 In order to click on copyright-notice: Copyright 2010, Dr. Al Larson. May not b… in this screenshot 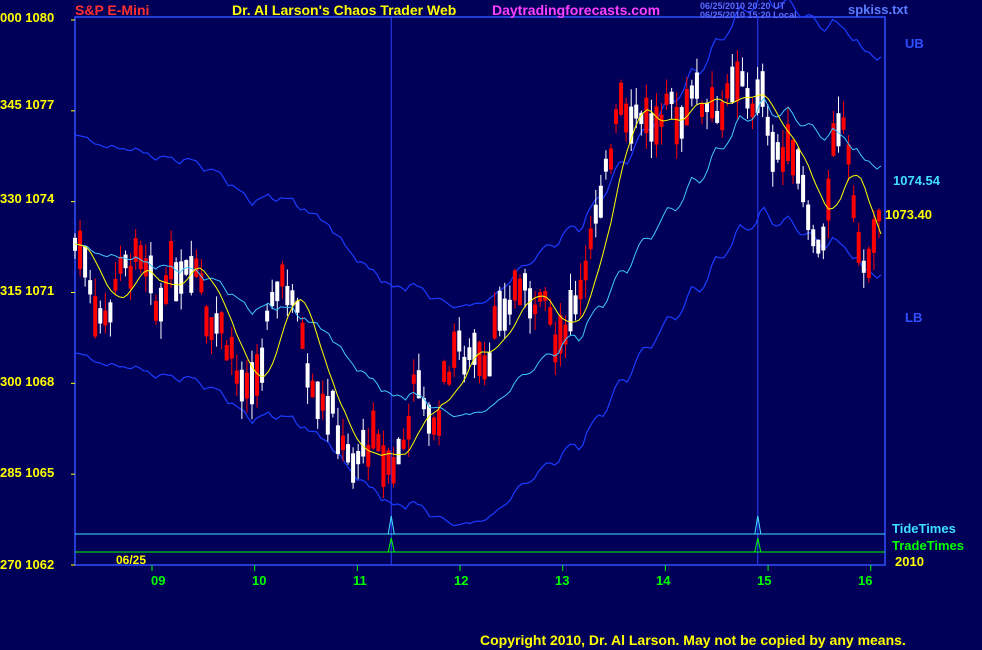, I will do `click(693, 640)`.